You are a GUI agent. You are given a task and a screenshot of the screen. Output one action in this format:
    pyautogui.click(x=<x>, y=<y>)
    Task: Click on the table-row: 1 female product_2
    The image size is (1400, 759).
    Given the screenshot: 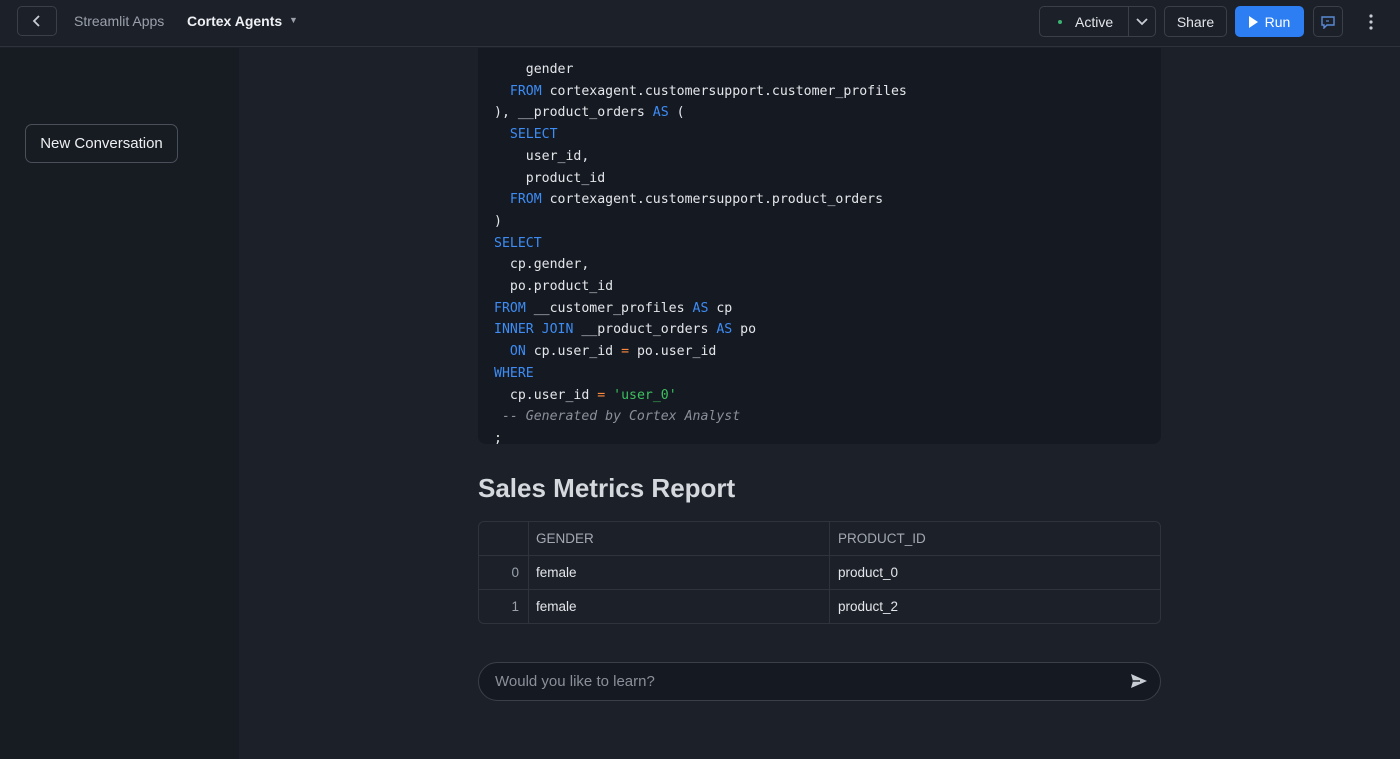 What is the action you would take?
    pyautogui.click(x=819, y=606)
    